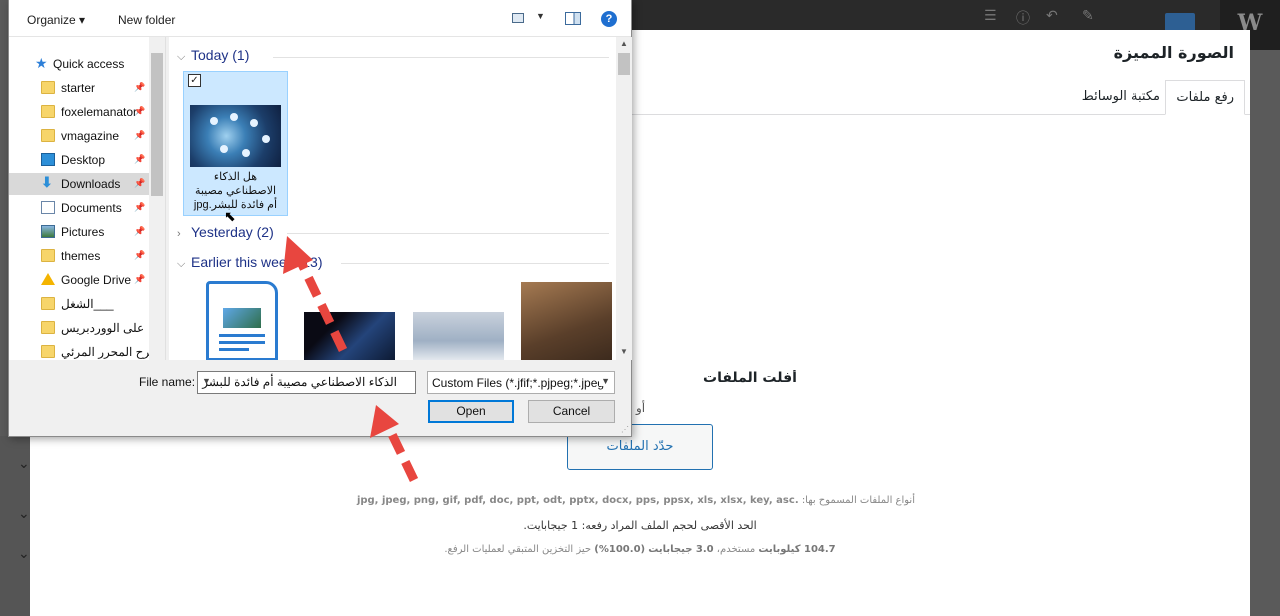 Image resolution: width=1280 pixels, height=616 pixels. I want to click on undo-icon: ↶, so click(1052, 16).